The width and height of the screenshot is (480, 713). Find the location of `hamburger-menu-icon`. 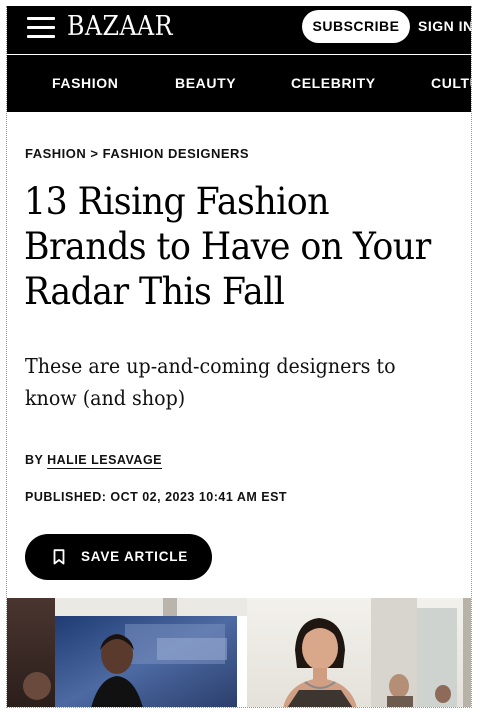

hamburger-menu-icon is located at coordinates (41, 27).